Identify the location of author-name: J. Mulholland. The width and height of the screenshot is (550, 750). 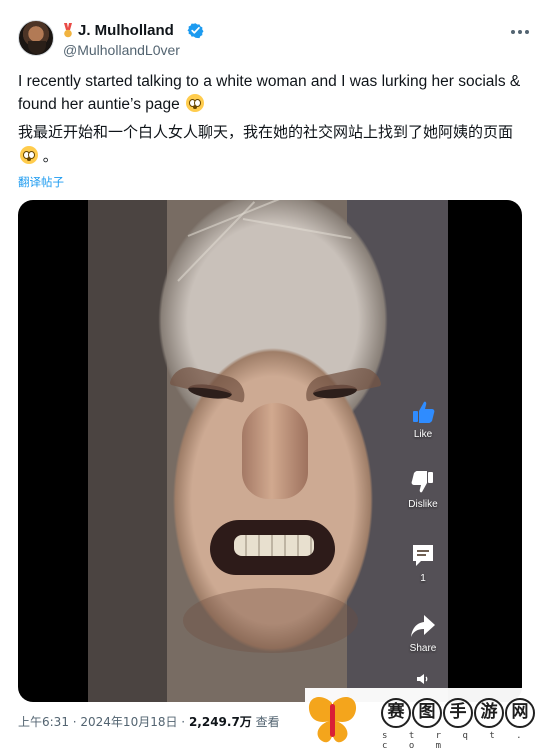
(126, 30).